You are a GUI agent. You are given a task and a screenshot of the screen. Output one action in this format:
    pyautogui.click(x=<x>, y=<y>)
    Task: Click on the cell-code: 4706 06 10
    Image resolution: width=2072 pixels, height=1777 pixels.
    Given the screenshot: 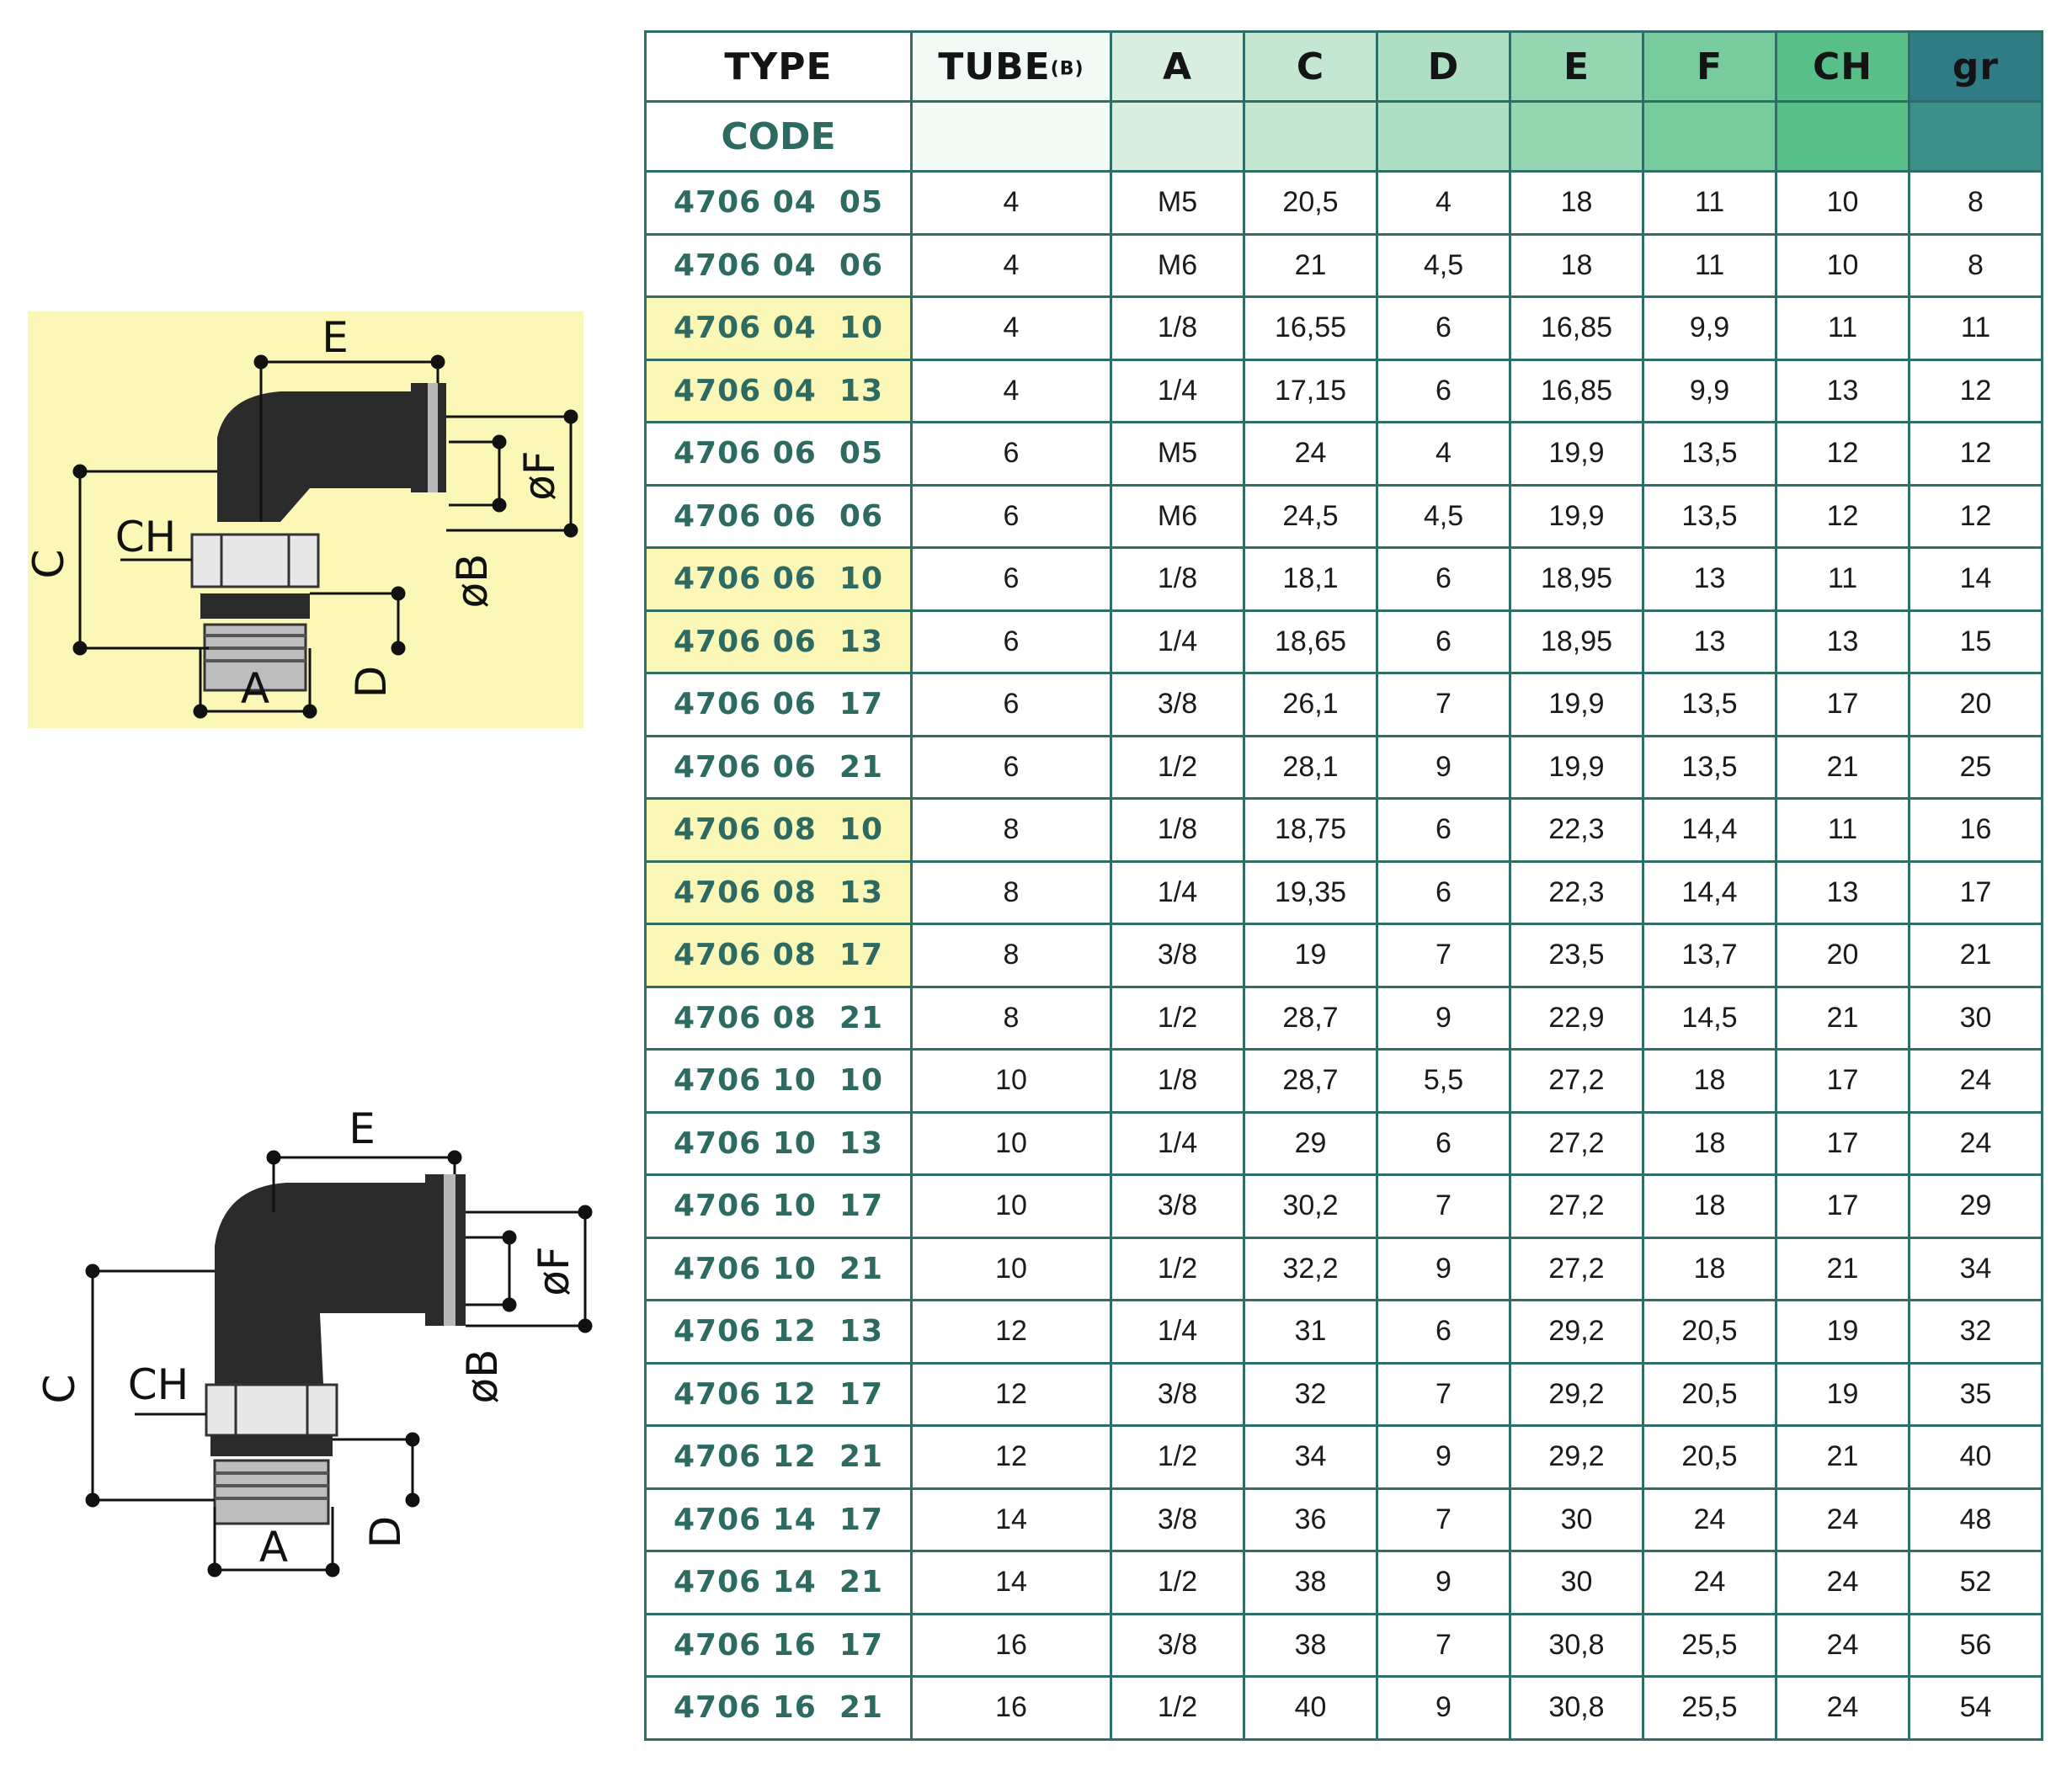 What is the action you would take?
    pyautogui.click(x=778, y=579)
    